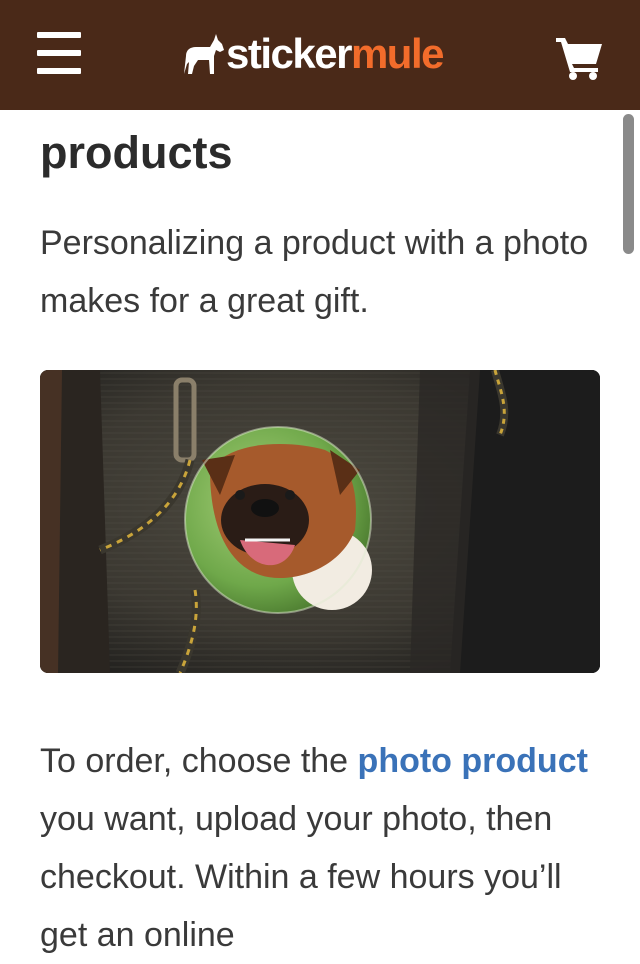 Image resolution: width=640 pixels, height=964 pixels. I want to click on sticker-mule-logo: stickermule, so click(312, 54).